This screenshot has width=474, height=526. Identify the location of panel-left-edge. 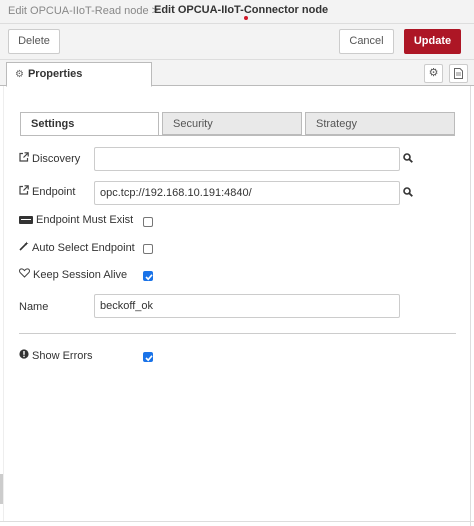
(3, 303).